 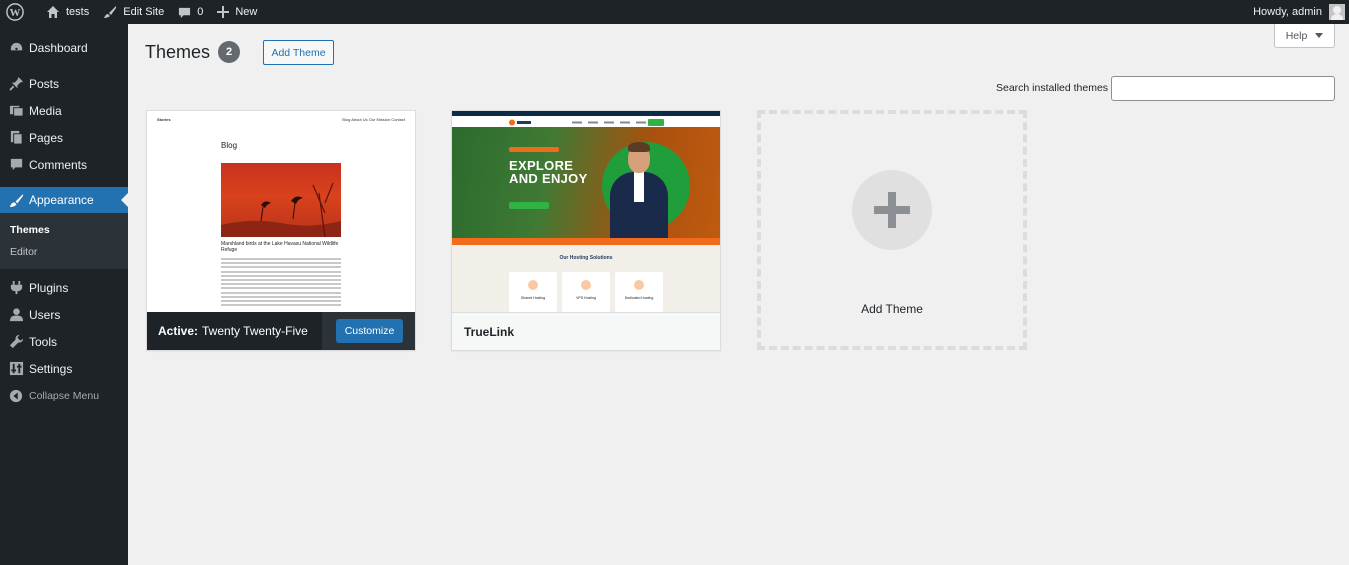 What do you see at coordinates (51, 368) in the screenshot?
I see `sidebar-item-label: Settings` at bounding box center [51, 368].